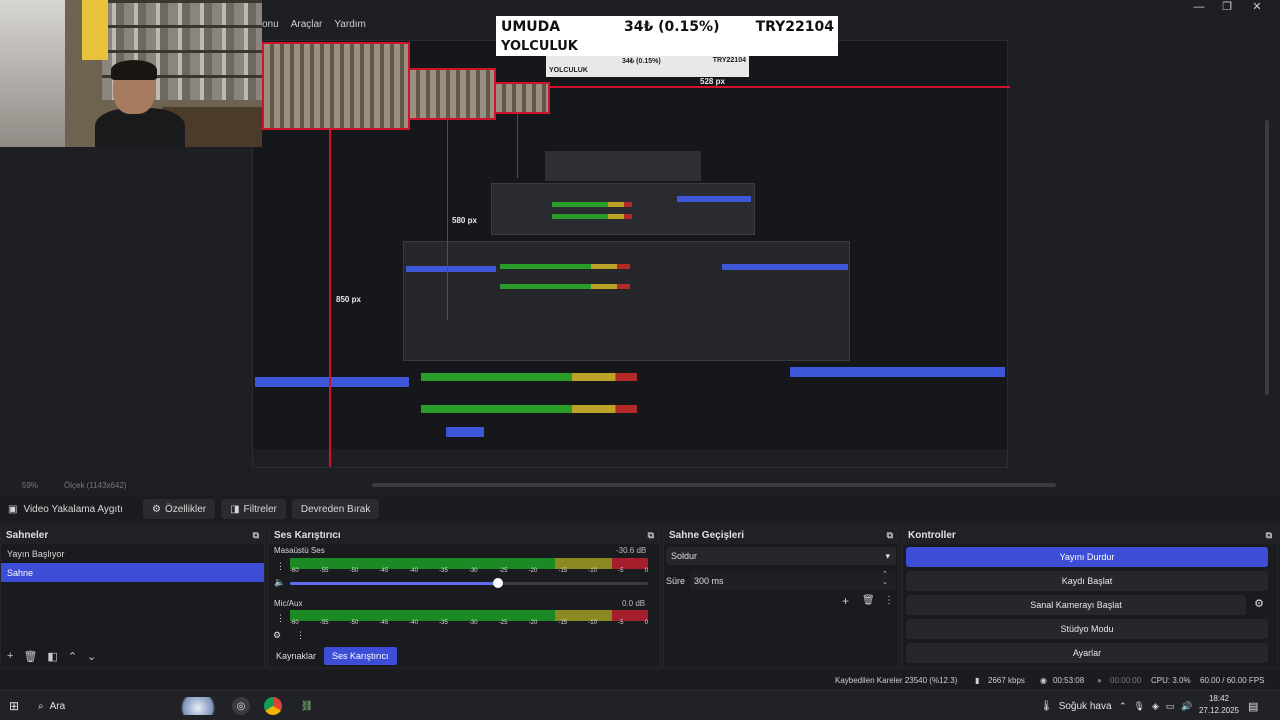 This screenshot has width=1280, height=720. I want to click on deactivate-label: Devreden Bırak, so click(335, 509).